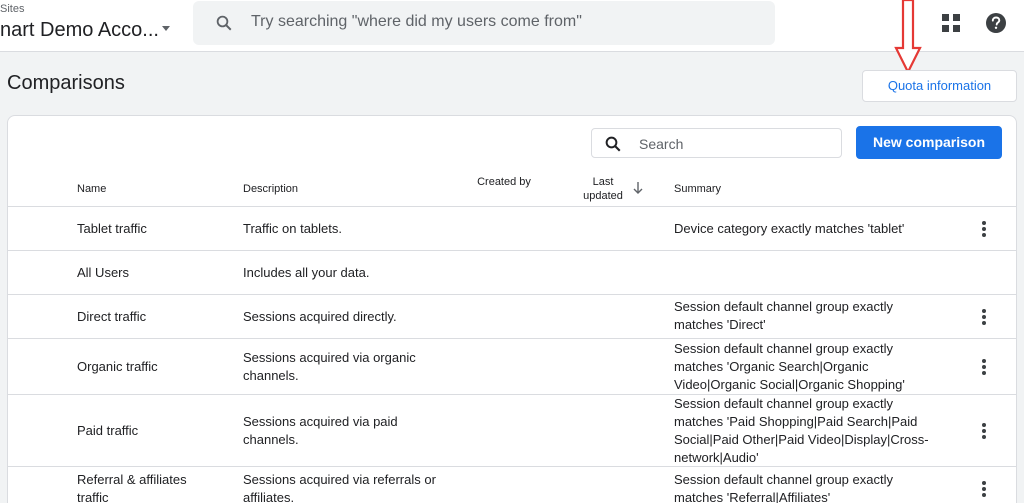 This screenshot has width=1024, height=503. I want to click on annotation-arrow, so click(908, 37).